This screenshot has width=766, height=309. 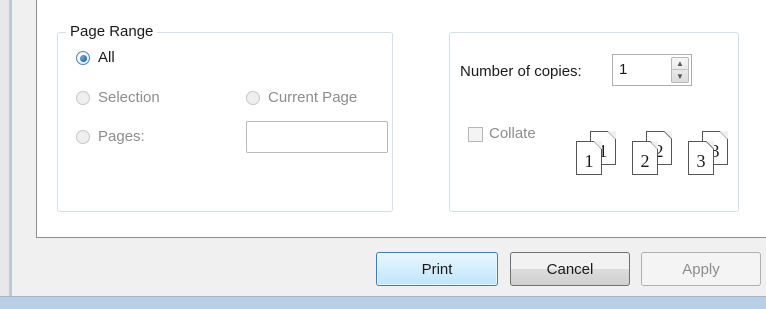 What do you see at coordinates (121, 136) in the screenshot?
I see `radio-pages-label: Pages:` at bounding box center [121, 136].